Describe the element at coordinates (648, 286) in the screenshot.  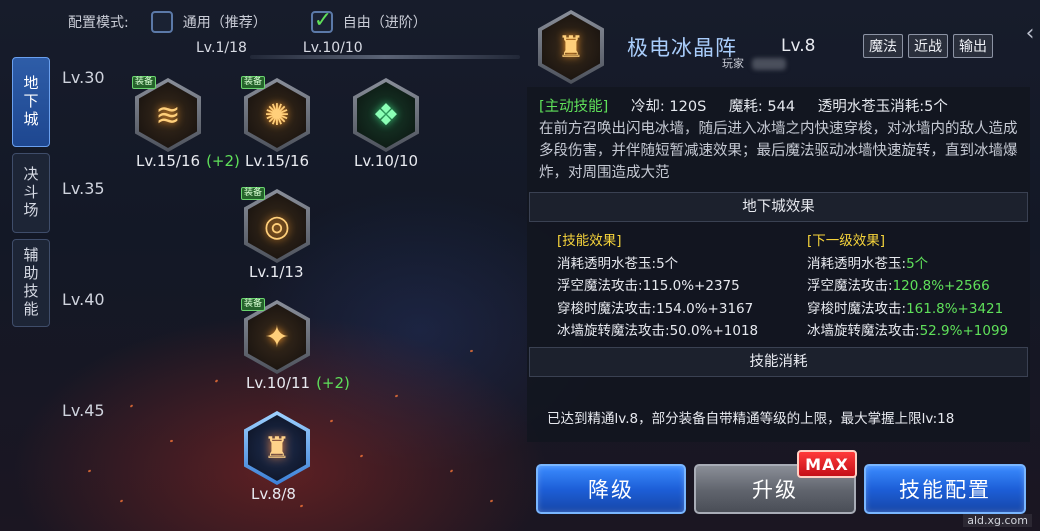
I see `effect-row: 浮空魔法攻击:115.0%+2375` at that location.